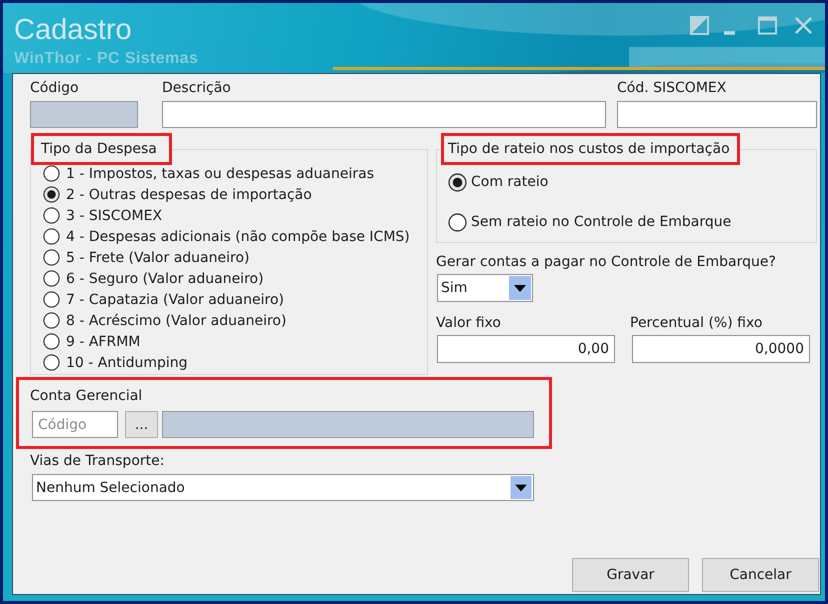  What do you see at coordinates (86, 396) in the screenshot?
I see `section-title: Conta Gerencial` at bounding box center [86, 396].